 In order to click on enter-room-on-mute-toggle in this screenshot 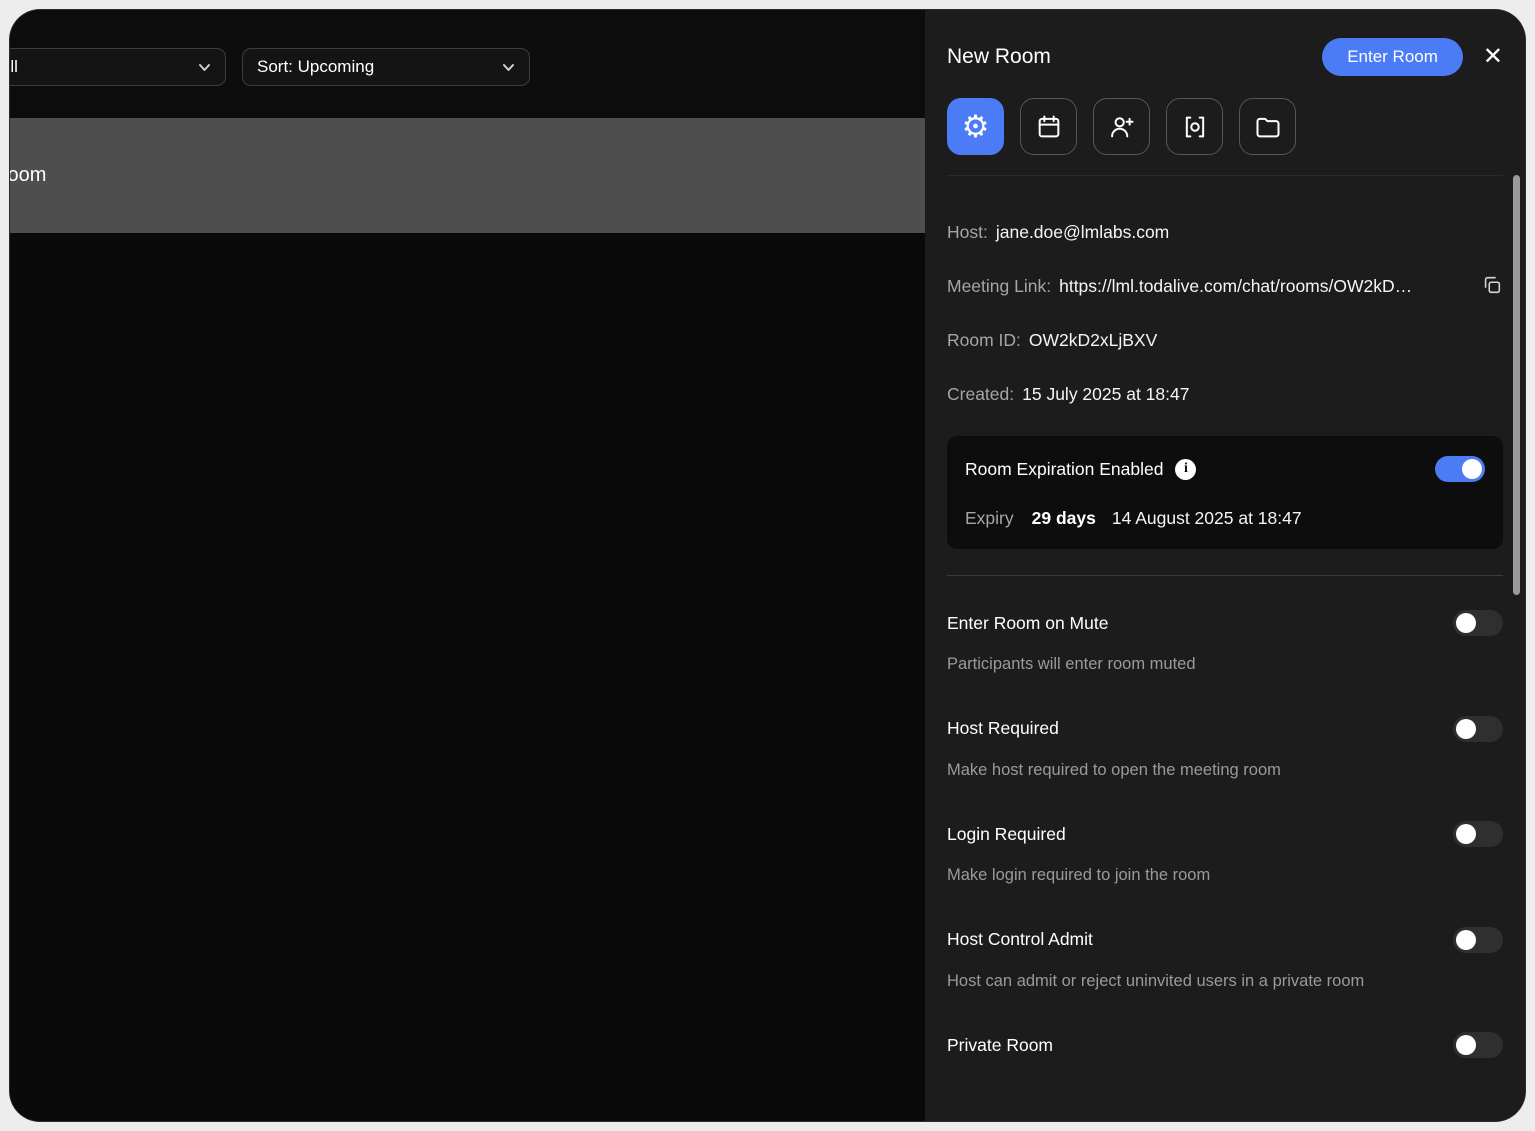, I will do `click(1478, 623)`.